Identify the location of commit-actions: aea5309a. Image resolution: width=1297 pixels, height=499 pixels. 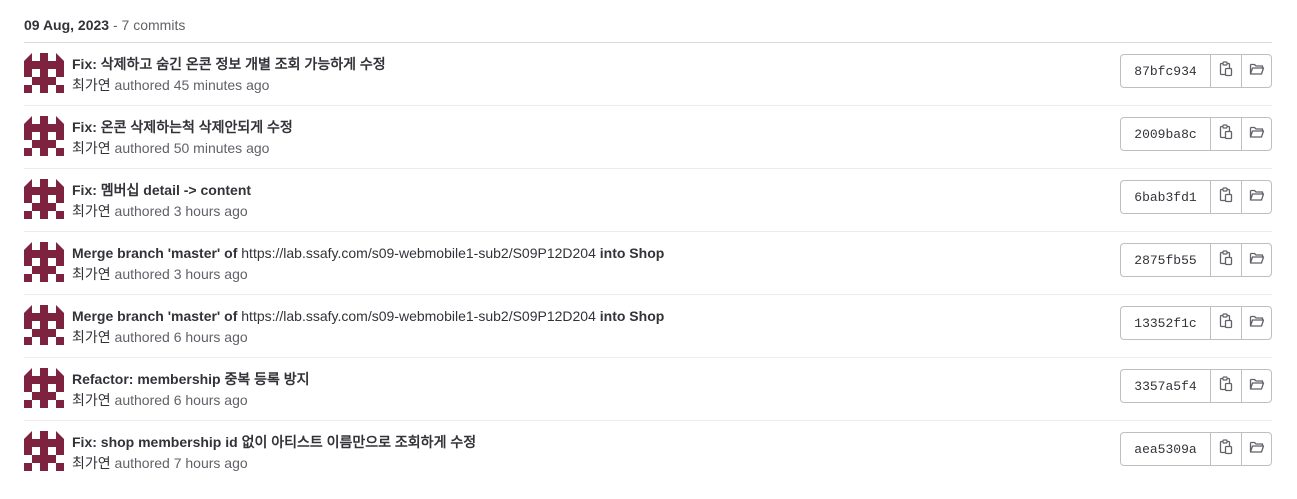
(1196, 449).